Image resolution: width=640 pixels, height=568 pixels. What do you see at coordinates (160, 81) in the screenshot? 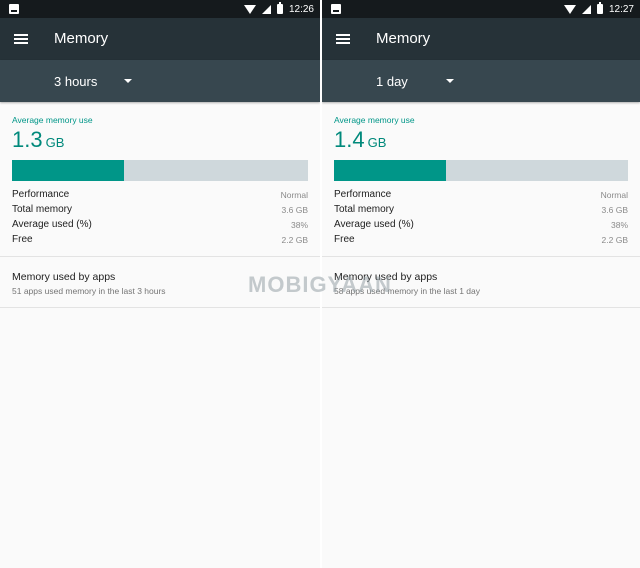
I see `period-bar: 3 hours` at bounding box center [160, 81].